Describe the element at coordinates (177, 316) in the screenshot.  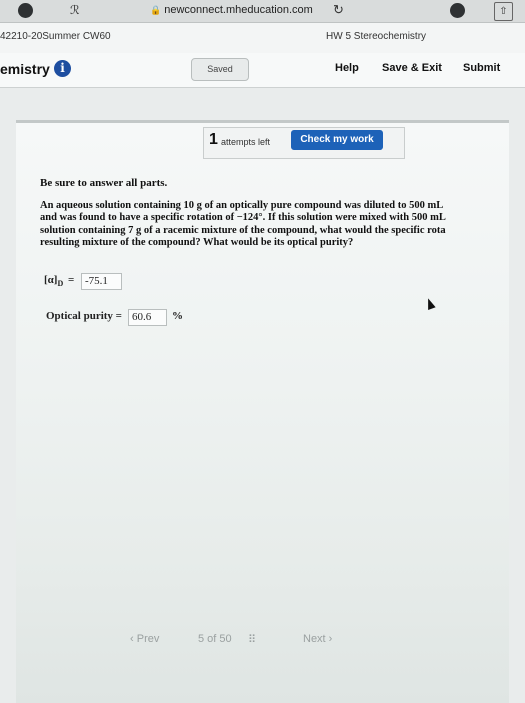
I see `purity-unit: %` at that location.